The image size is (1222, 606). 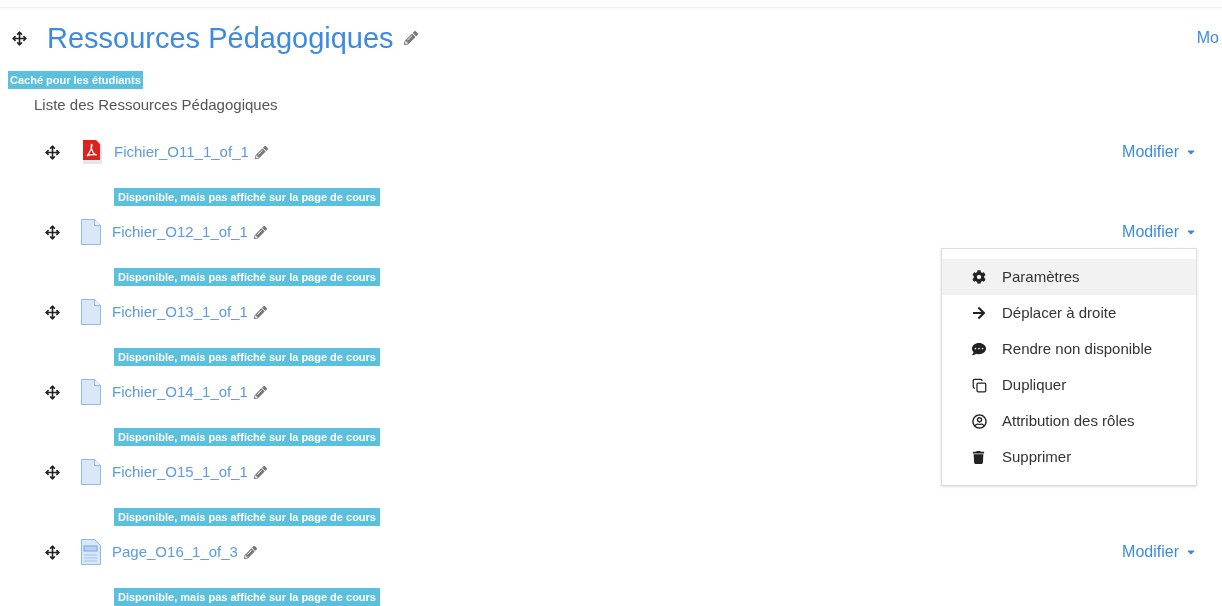 What do you see at coordinates (180, 312) in the screenshot?
I see `resource-link: Fichier_O13_1_of_1` at bounding box center [180, 312].